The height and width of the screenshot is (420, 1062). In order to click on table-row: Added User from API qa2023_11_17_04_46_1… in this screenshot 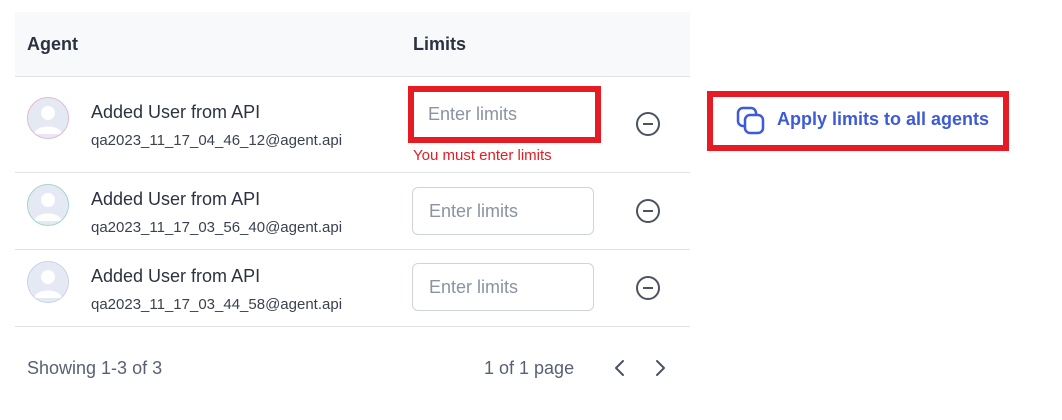, I will do `click(352, 125)`.